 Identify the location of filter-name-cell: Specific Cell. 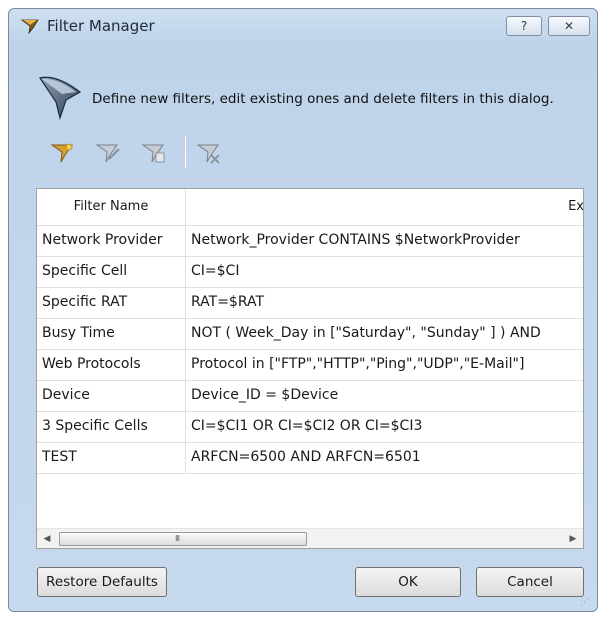
(85, 271).